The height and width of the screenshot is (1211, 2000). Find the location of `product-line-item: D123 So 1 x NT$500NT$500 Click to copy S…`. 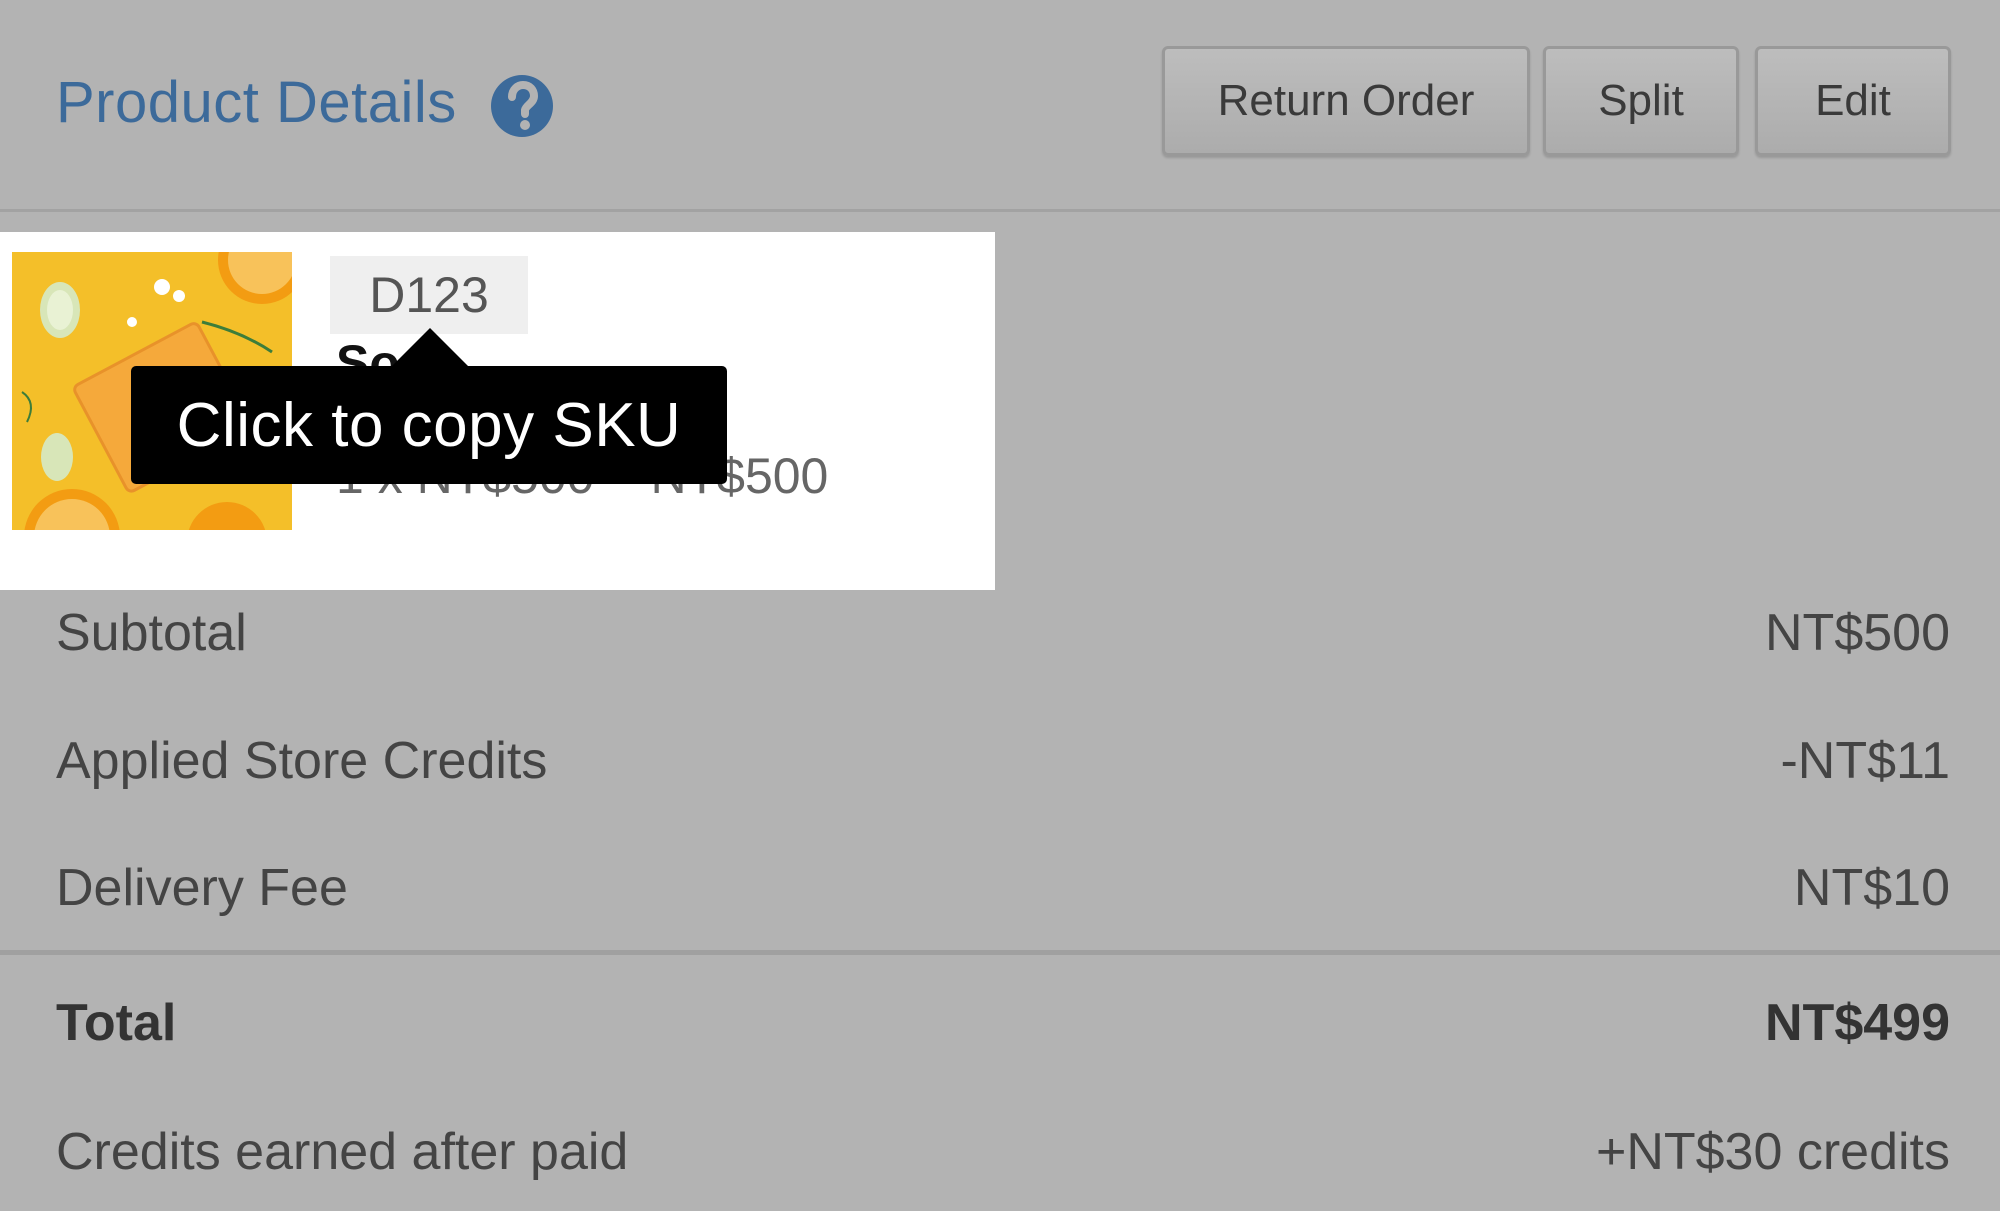

product-line-item: D123 So 1 x NT$500NT$500 Click to copy S… is located at coordinates (497, 411).